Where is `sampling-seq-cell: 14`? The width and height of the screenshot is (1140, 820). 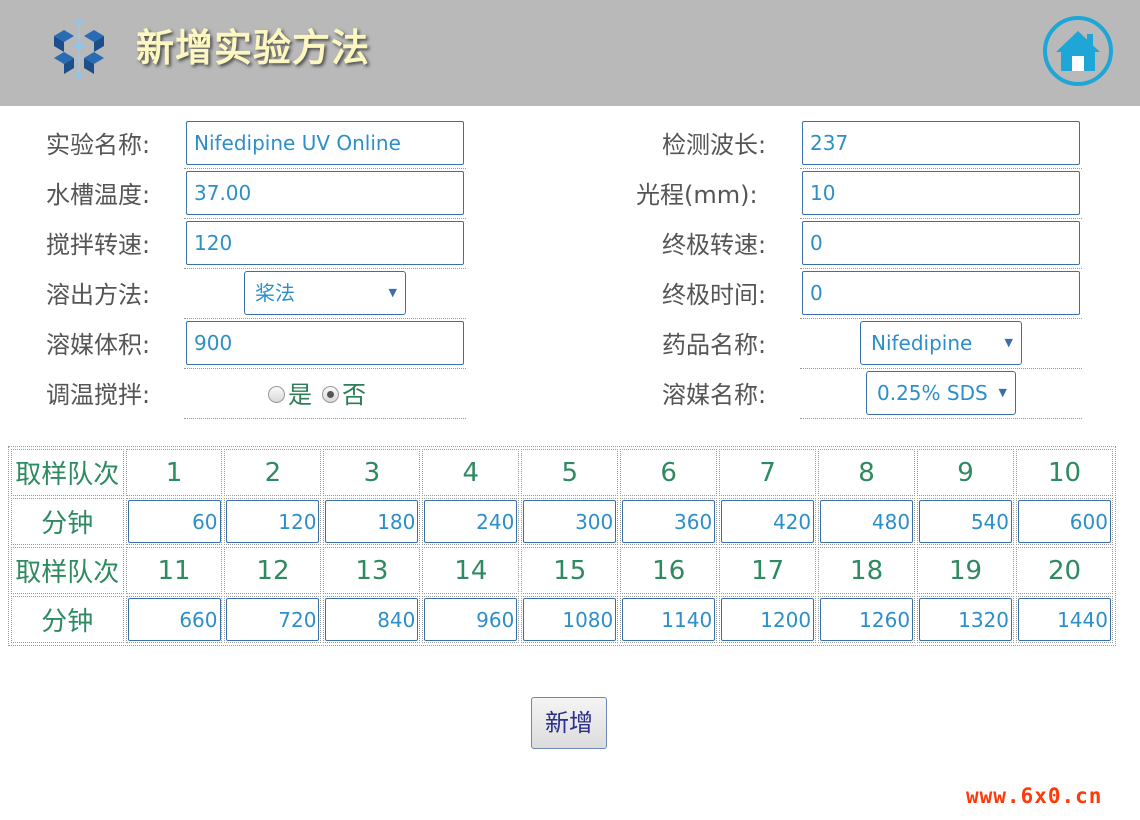 sampling-seq-cell: 14 is located at coordinates (471, 570).